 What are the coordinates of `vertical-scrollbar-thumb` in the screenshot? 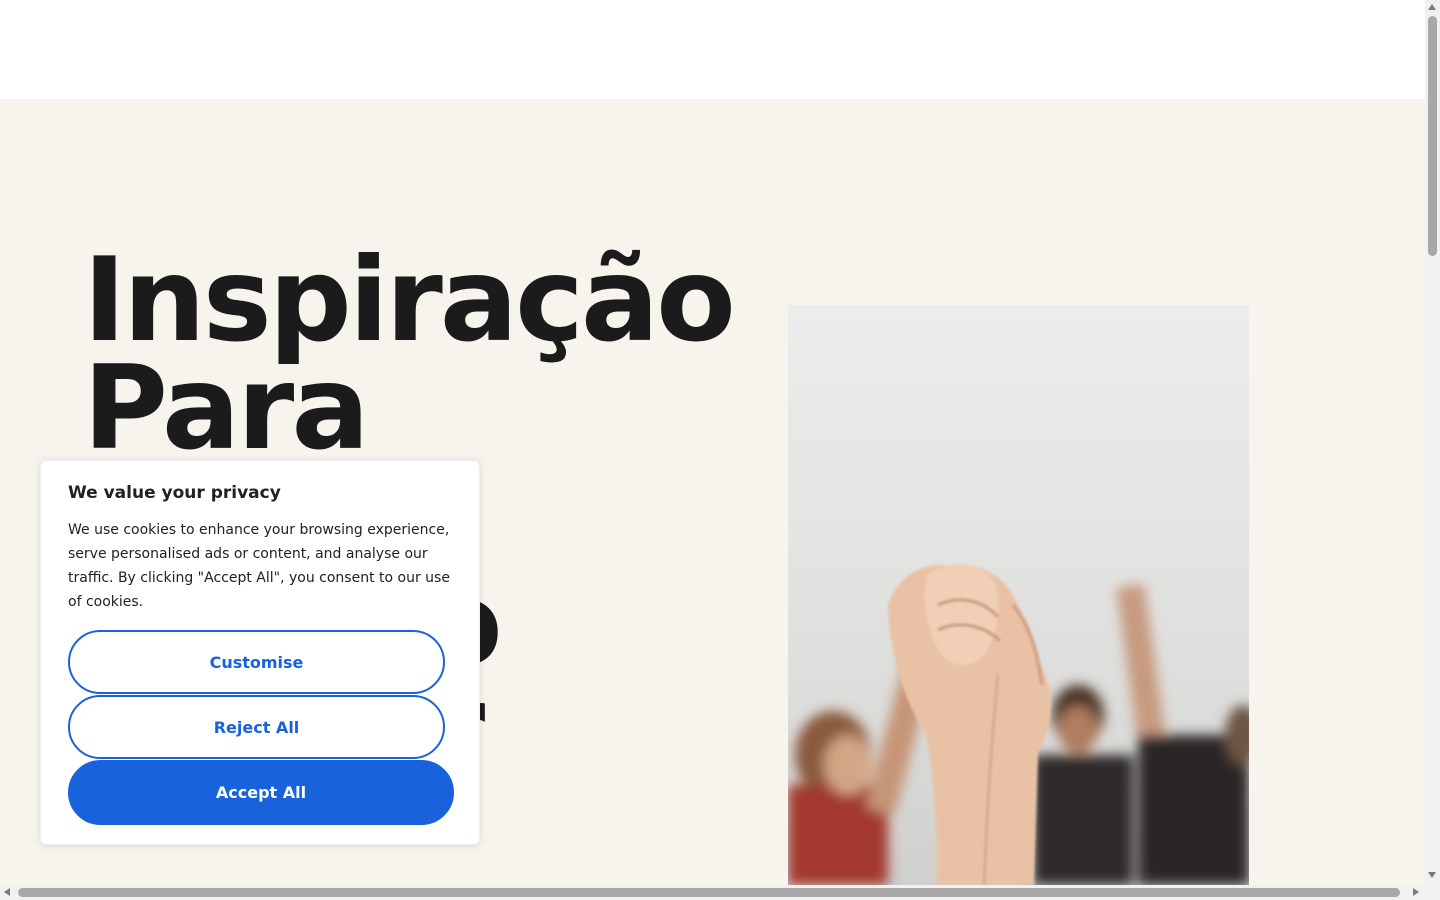 It's located at (1432, 136).